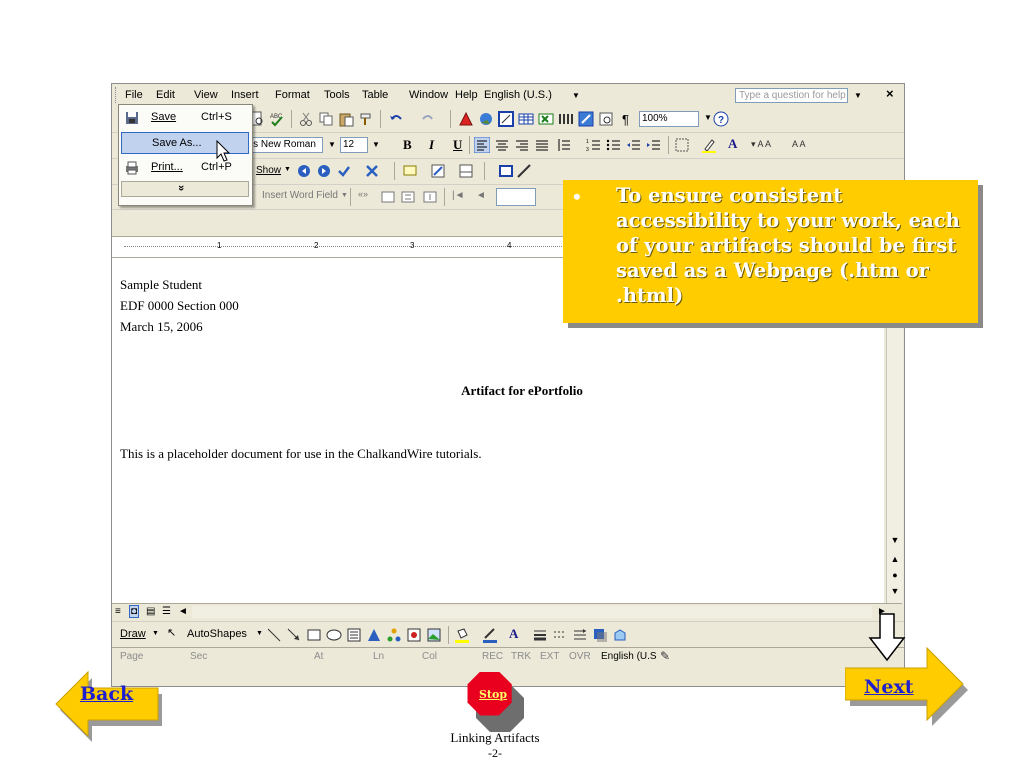 This screenshot has height=768, width=1024. Describe the element at coordinates (634, 145) in the screenshot. I see `decrease-indent-icon` at that location.